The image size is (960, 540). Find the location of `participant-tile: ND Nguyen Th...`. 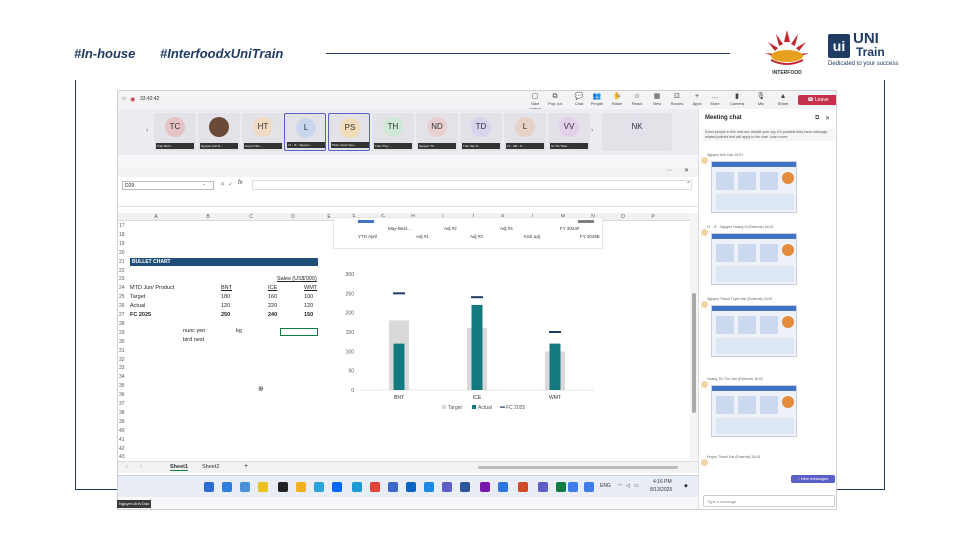

participant-tile: ND Nguyen Th... is located at coordinates (437, 132).